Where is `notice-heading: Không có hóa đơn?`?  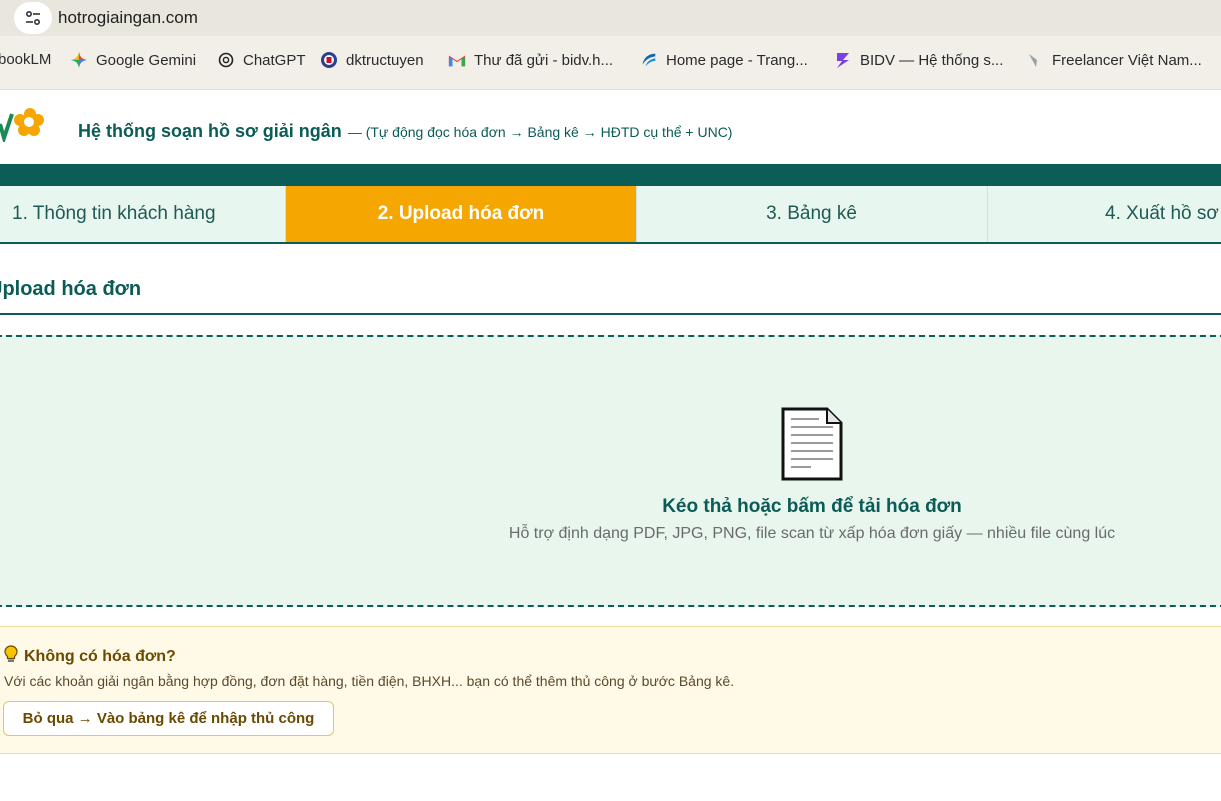
notice-heading: Không có hóa đơn? is located at coordinates (90, 656).